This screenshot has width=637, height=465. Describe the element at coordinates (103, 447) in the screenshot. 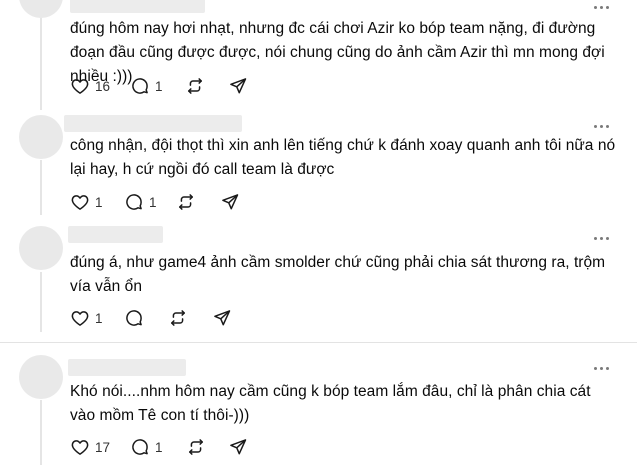

I see `like-count: 17` at that location.